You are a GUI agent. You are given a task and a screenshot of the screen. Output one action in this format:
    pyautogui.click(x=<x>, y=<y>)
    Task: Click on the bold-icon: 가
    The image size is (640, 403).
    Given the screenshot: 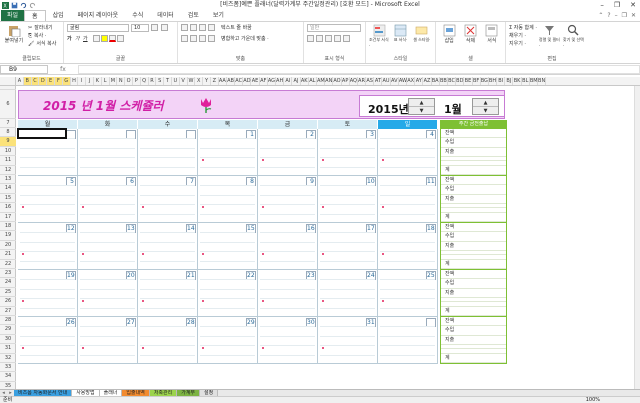 What is the action you would take?
    pyautogui.click(x=71, y=39)
    